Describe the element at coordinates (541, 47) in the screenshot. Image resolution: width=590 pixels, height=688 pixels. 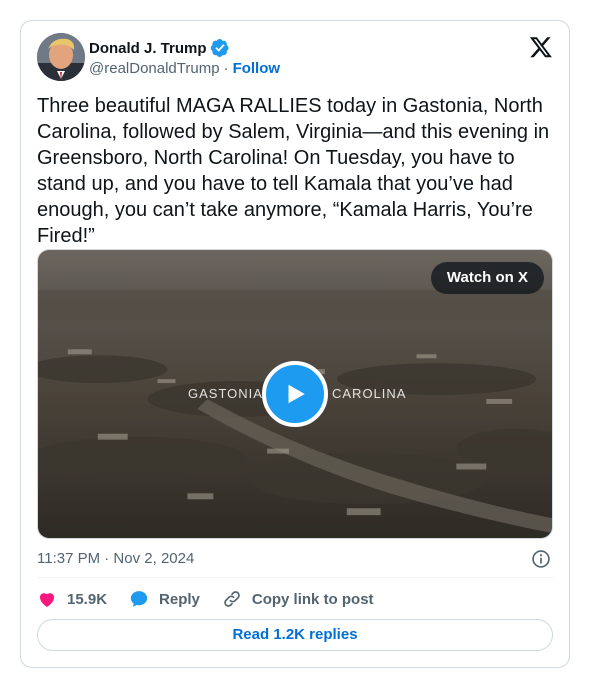
I see `x-logo-icon` at that location.